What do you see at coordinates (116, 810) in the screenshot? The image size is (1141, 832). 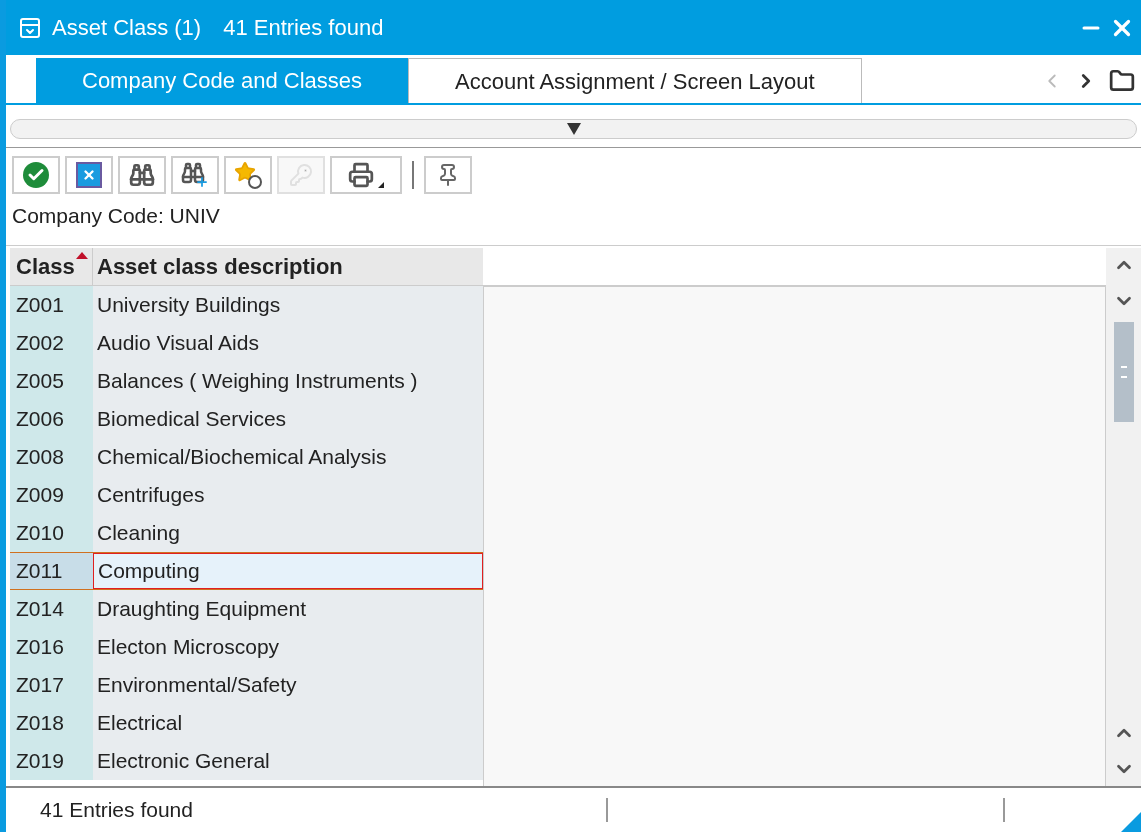 I see `status-message: 41 Entries found` at bounding box center [116, 810].